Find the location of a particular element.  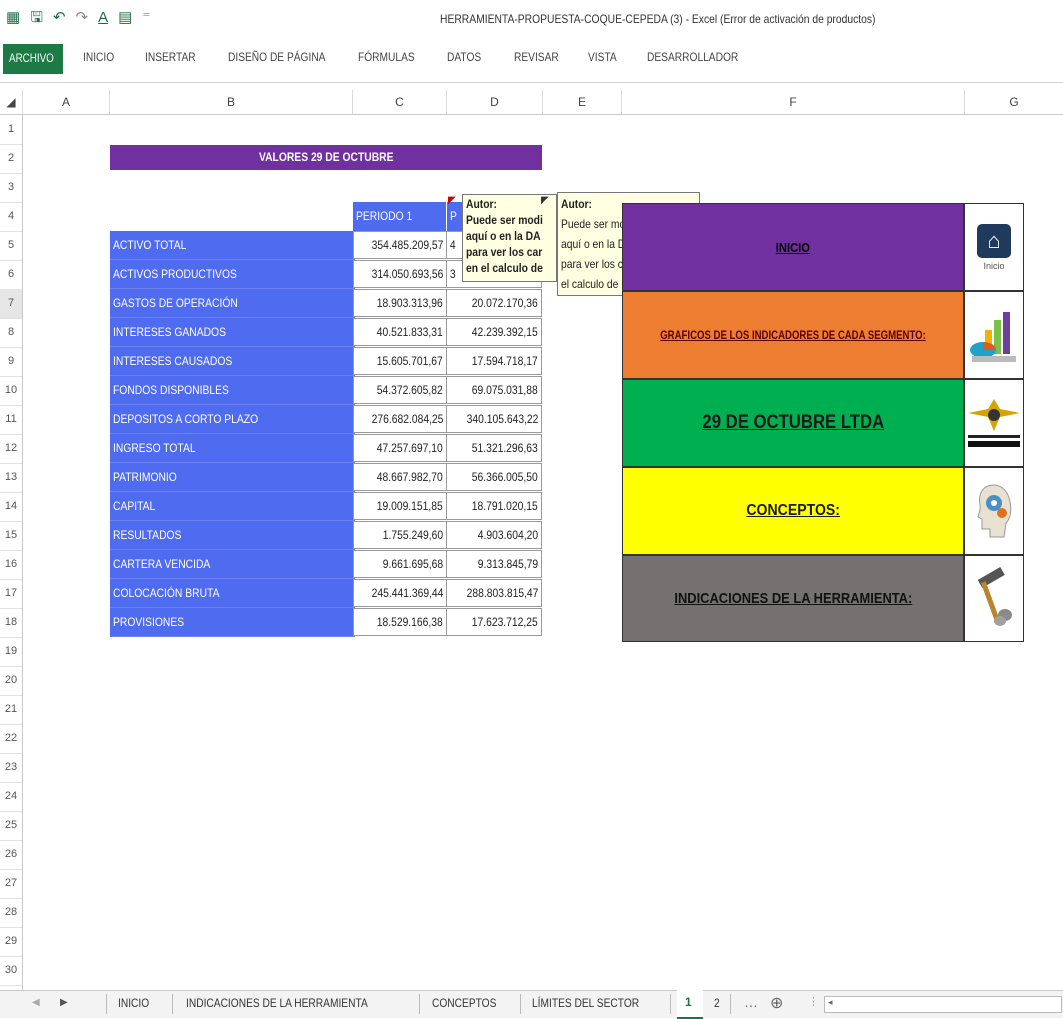

row-header: 21 is located at coordinates (11, 710).